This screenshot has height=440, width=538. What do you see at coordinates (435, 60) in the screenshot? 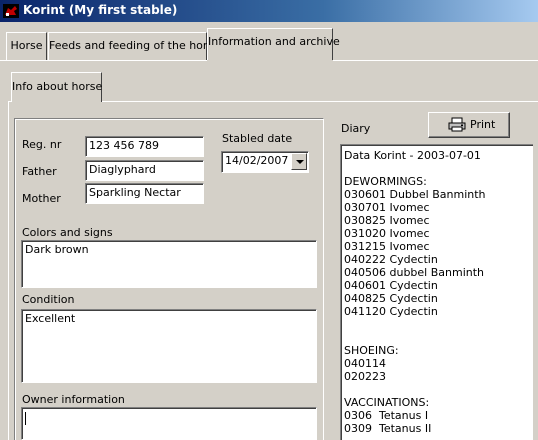
I see `tab-panel-edge-right` at bounding box center [435, 60].